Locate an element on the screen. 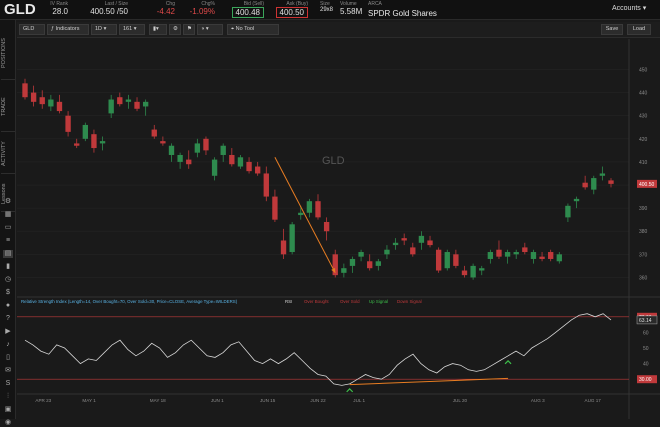 This screenshot has height=427, width=660. ask: Ask (Buy) 400.50 is located at coordinates (290, 9).